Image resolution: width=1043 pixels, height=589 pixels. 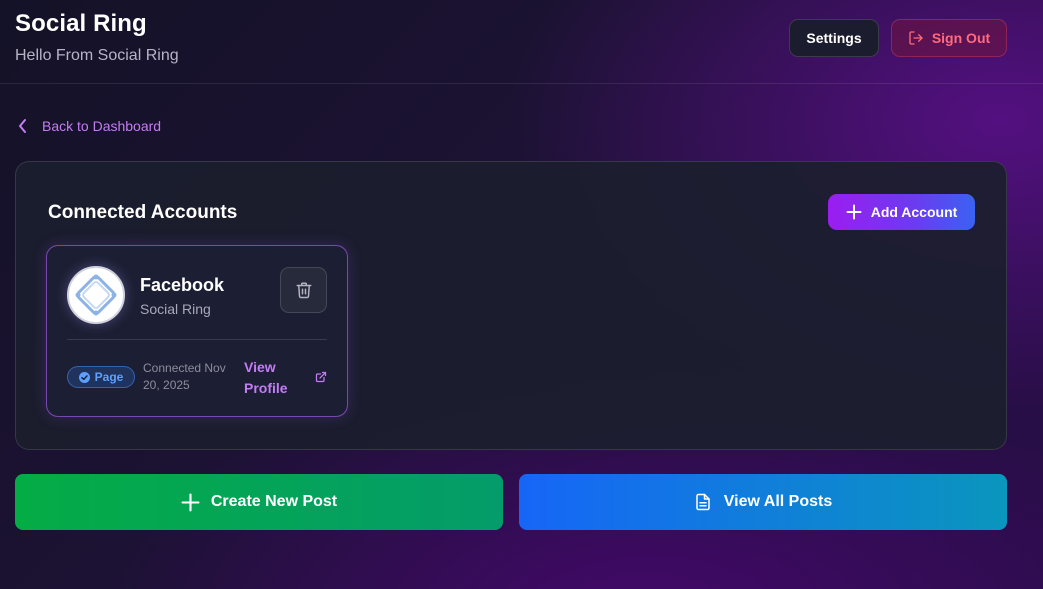 What do you see at coordinates (84, 377) in the screenshot?
I see `check-circle-icon` at bounding box center [84, 377].